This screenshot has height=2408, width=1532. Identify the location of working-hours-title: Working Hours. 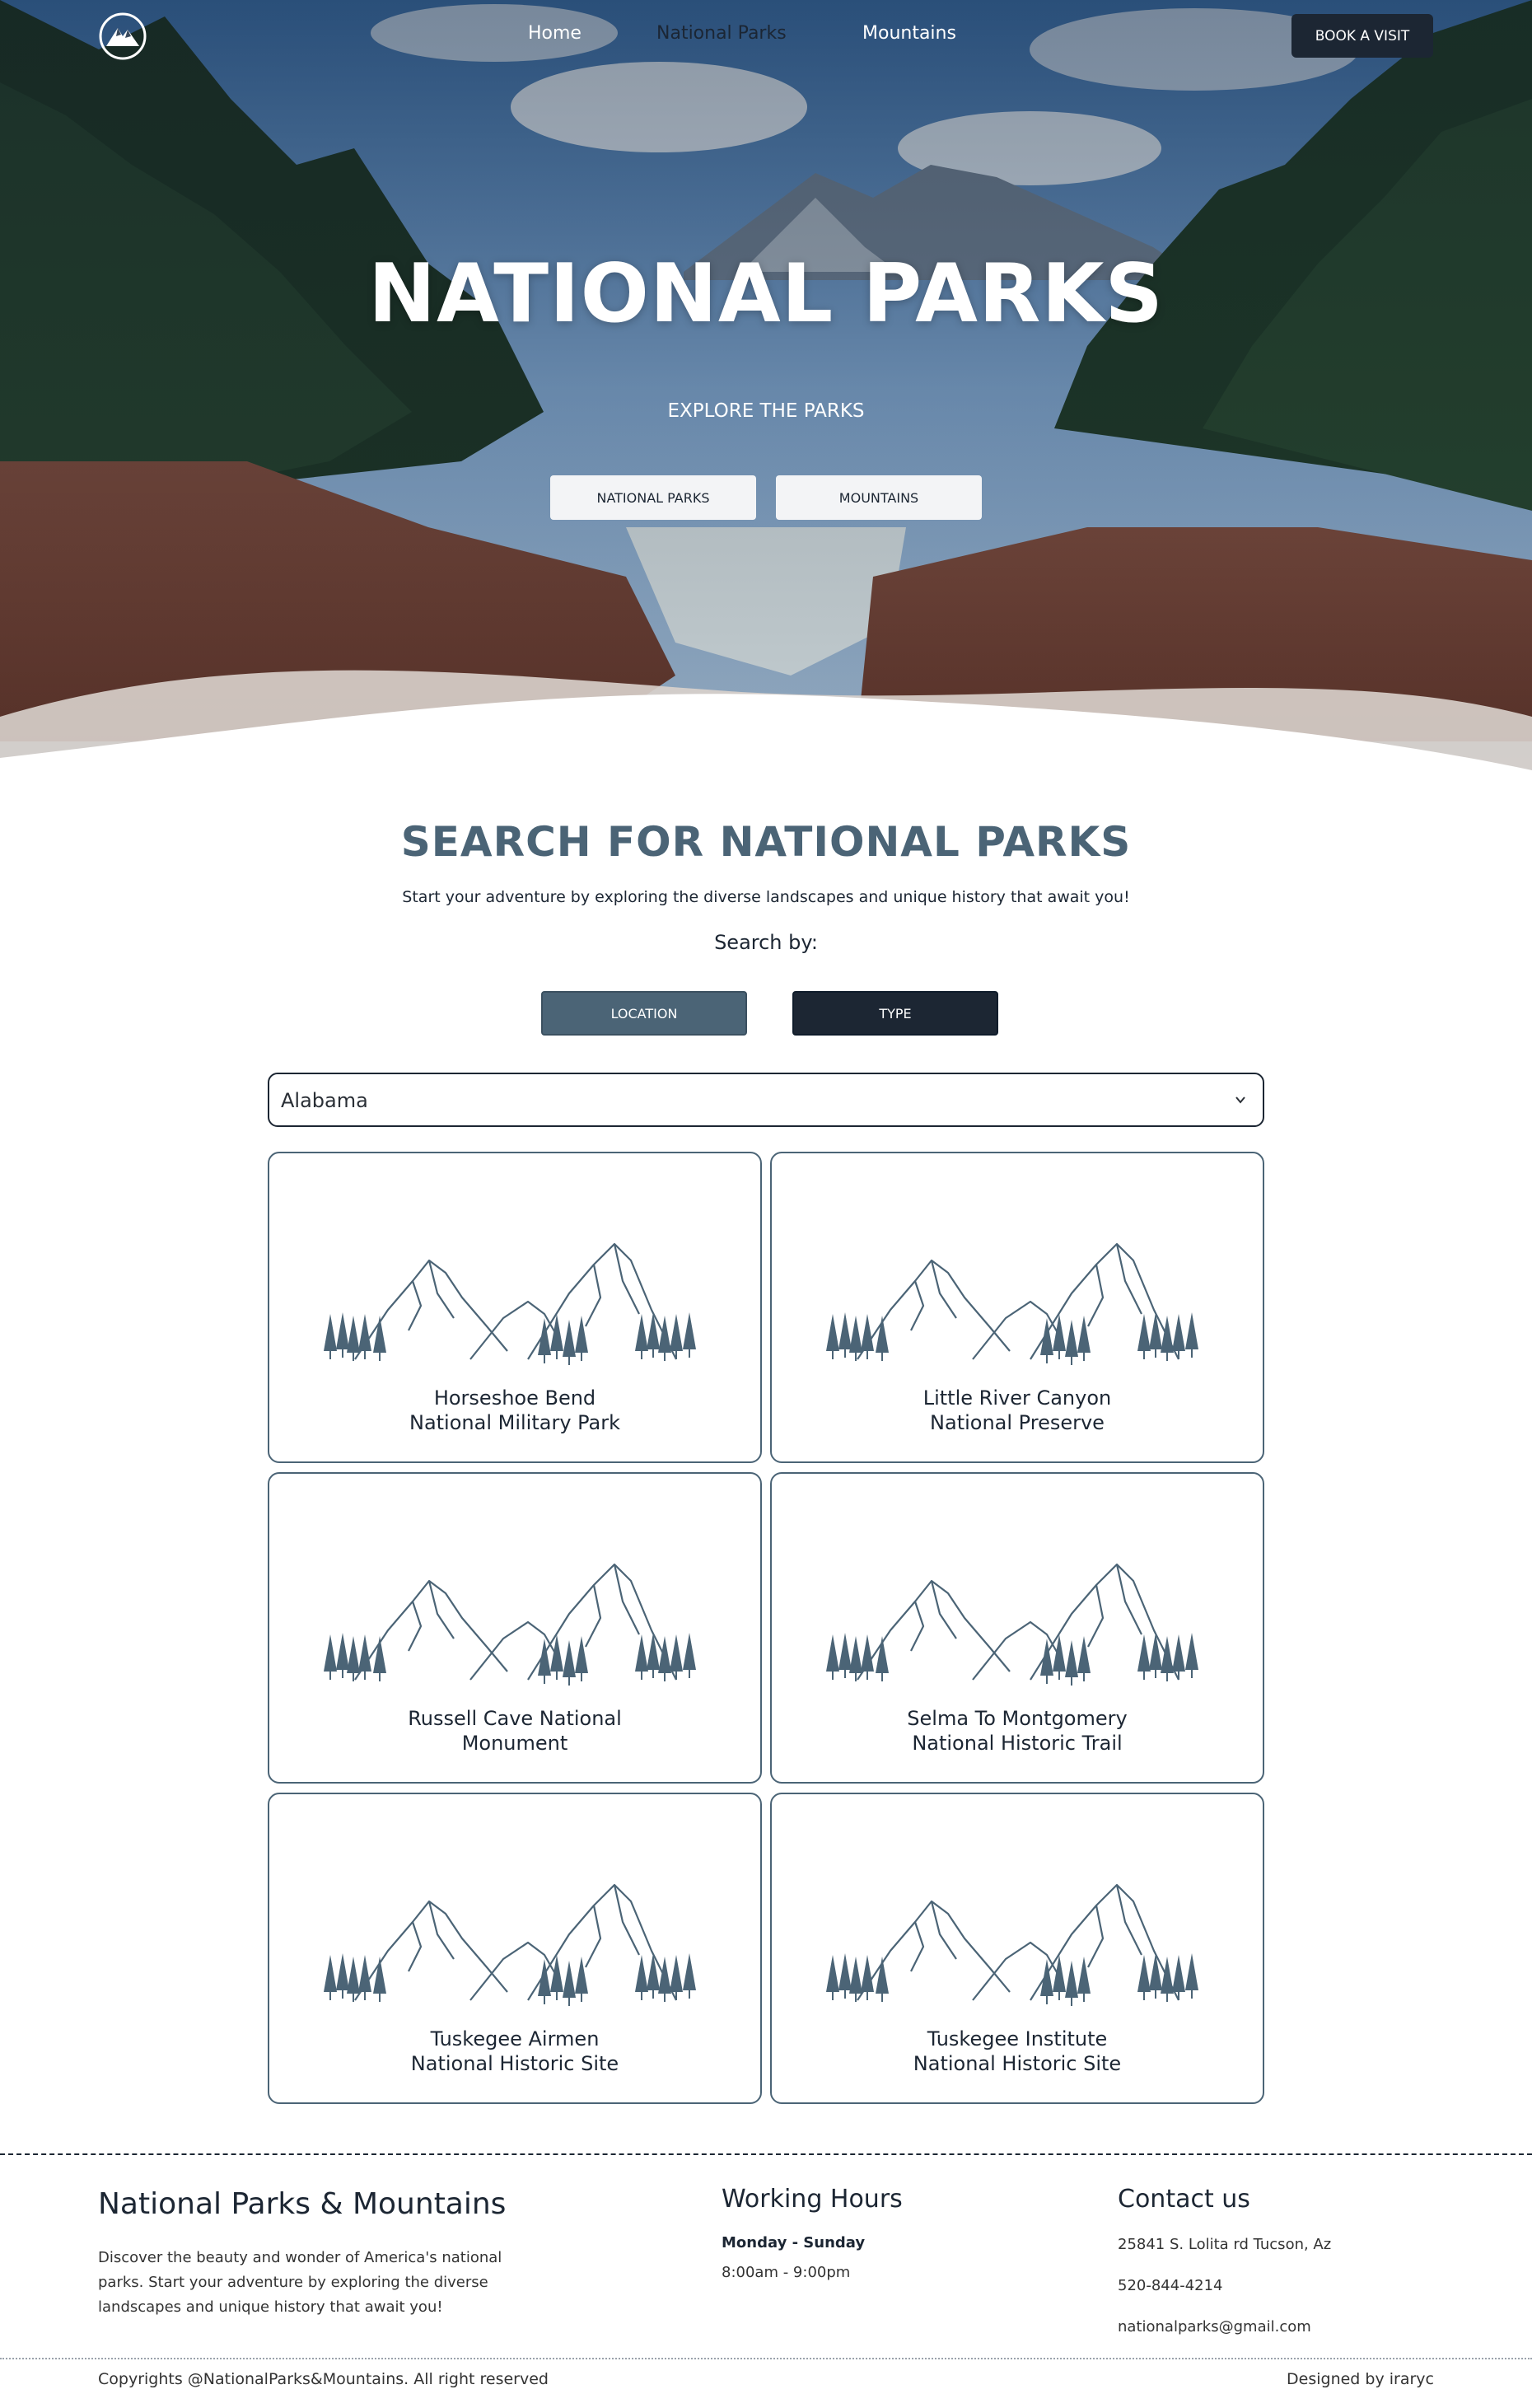
(812, 2199).